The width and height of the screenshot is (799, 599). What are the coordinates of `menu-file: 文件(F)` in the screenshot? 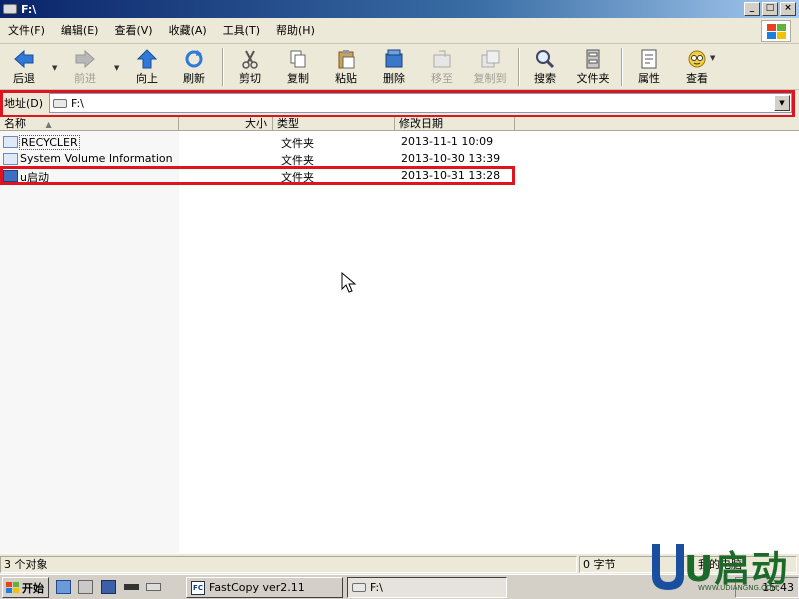 It's located at (26, 31).